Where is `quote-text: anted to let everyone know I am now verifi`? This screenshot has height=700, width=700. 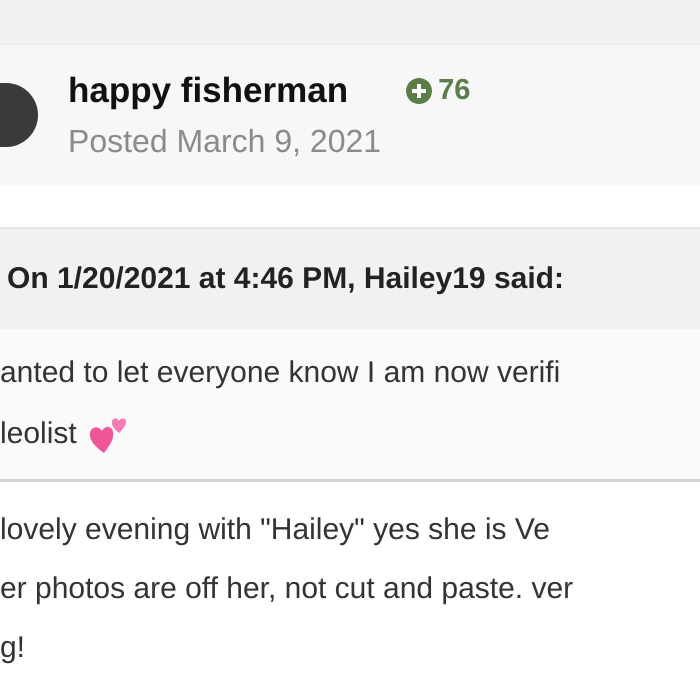
quote-text: anted to let everyone know I am now verifi is located at coordinates (280, 373).